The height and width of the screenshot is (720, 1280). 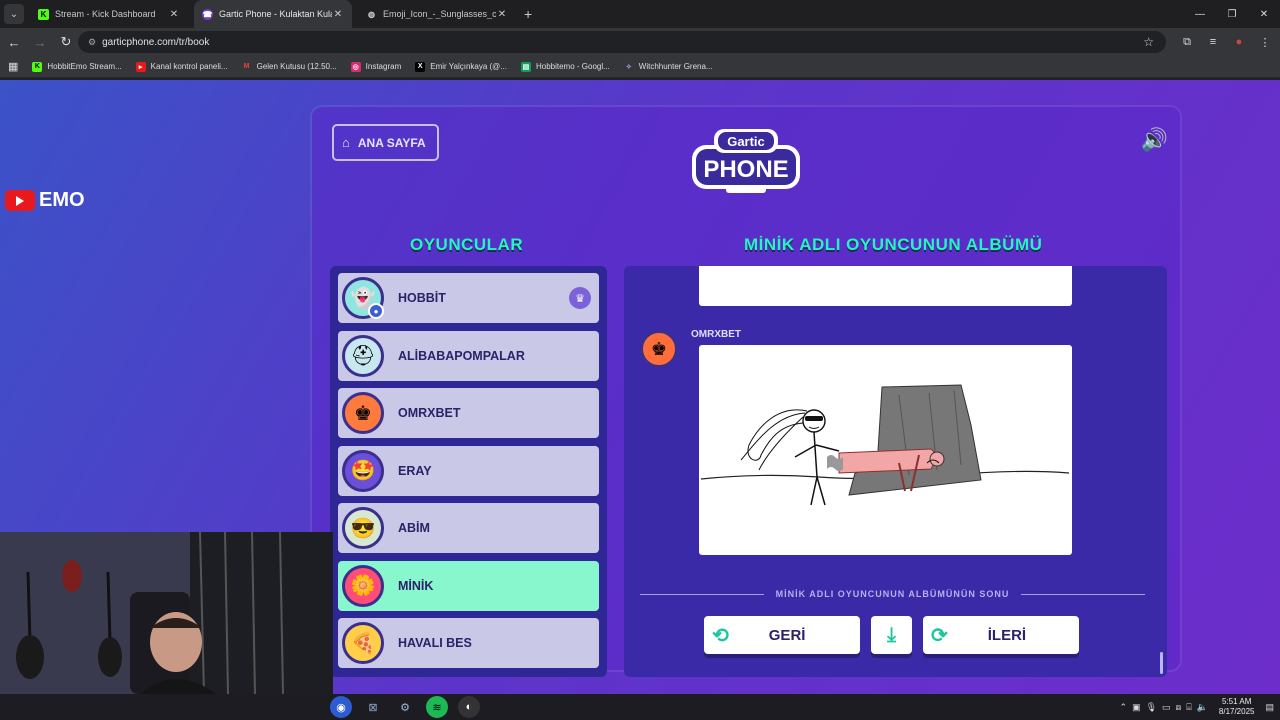 I want to click on player-row-alibabapompalar: ⛑ ALİBABAPOMPALAR, so click(x=468, y=355).